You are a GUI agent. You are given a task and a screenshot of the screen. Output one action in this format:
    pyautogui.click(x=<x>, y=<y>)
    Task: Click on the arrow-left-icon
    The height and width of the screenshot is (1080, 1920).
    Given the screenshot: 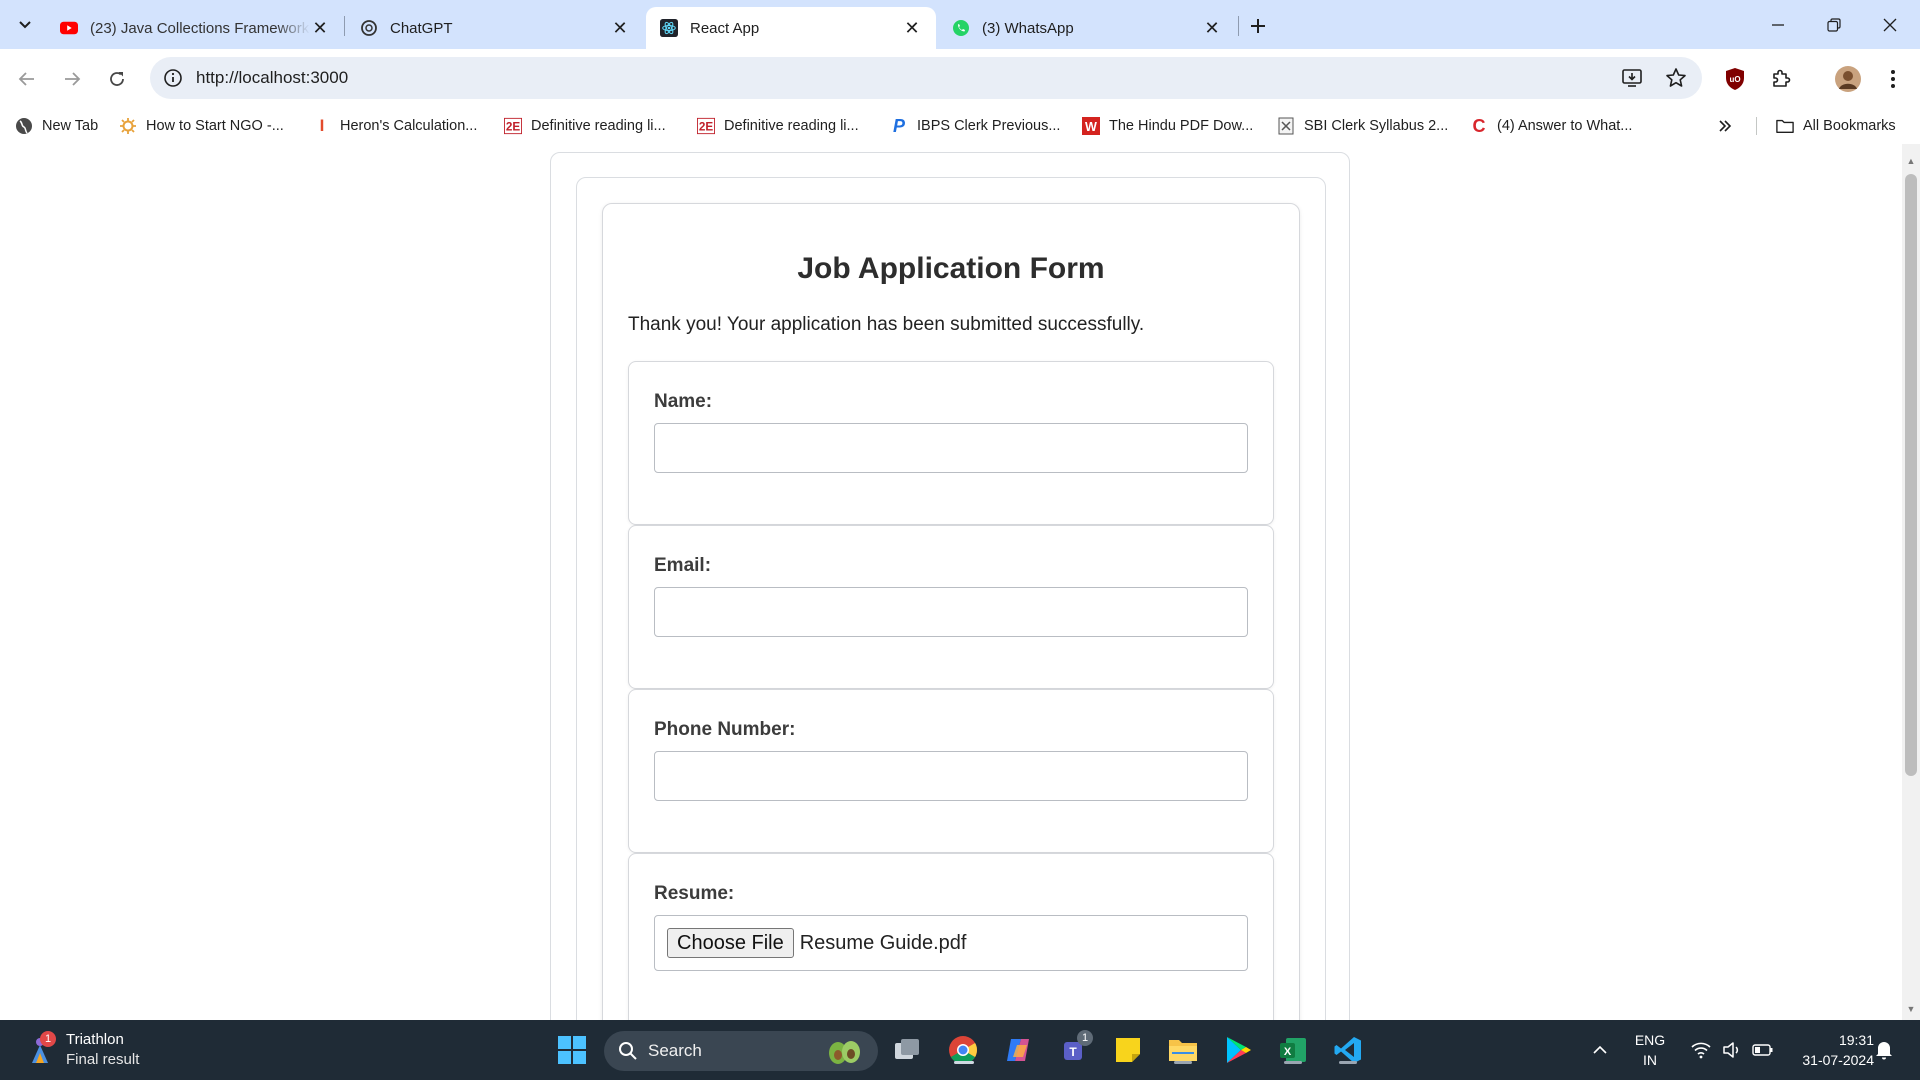 What is the action you would take?
    pyautogui.click(x=26, y=79)
    